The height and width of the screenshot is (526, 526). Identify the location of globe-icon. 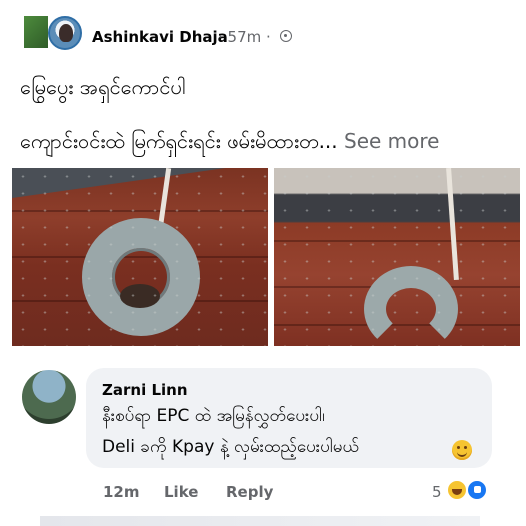
(286, 36).